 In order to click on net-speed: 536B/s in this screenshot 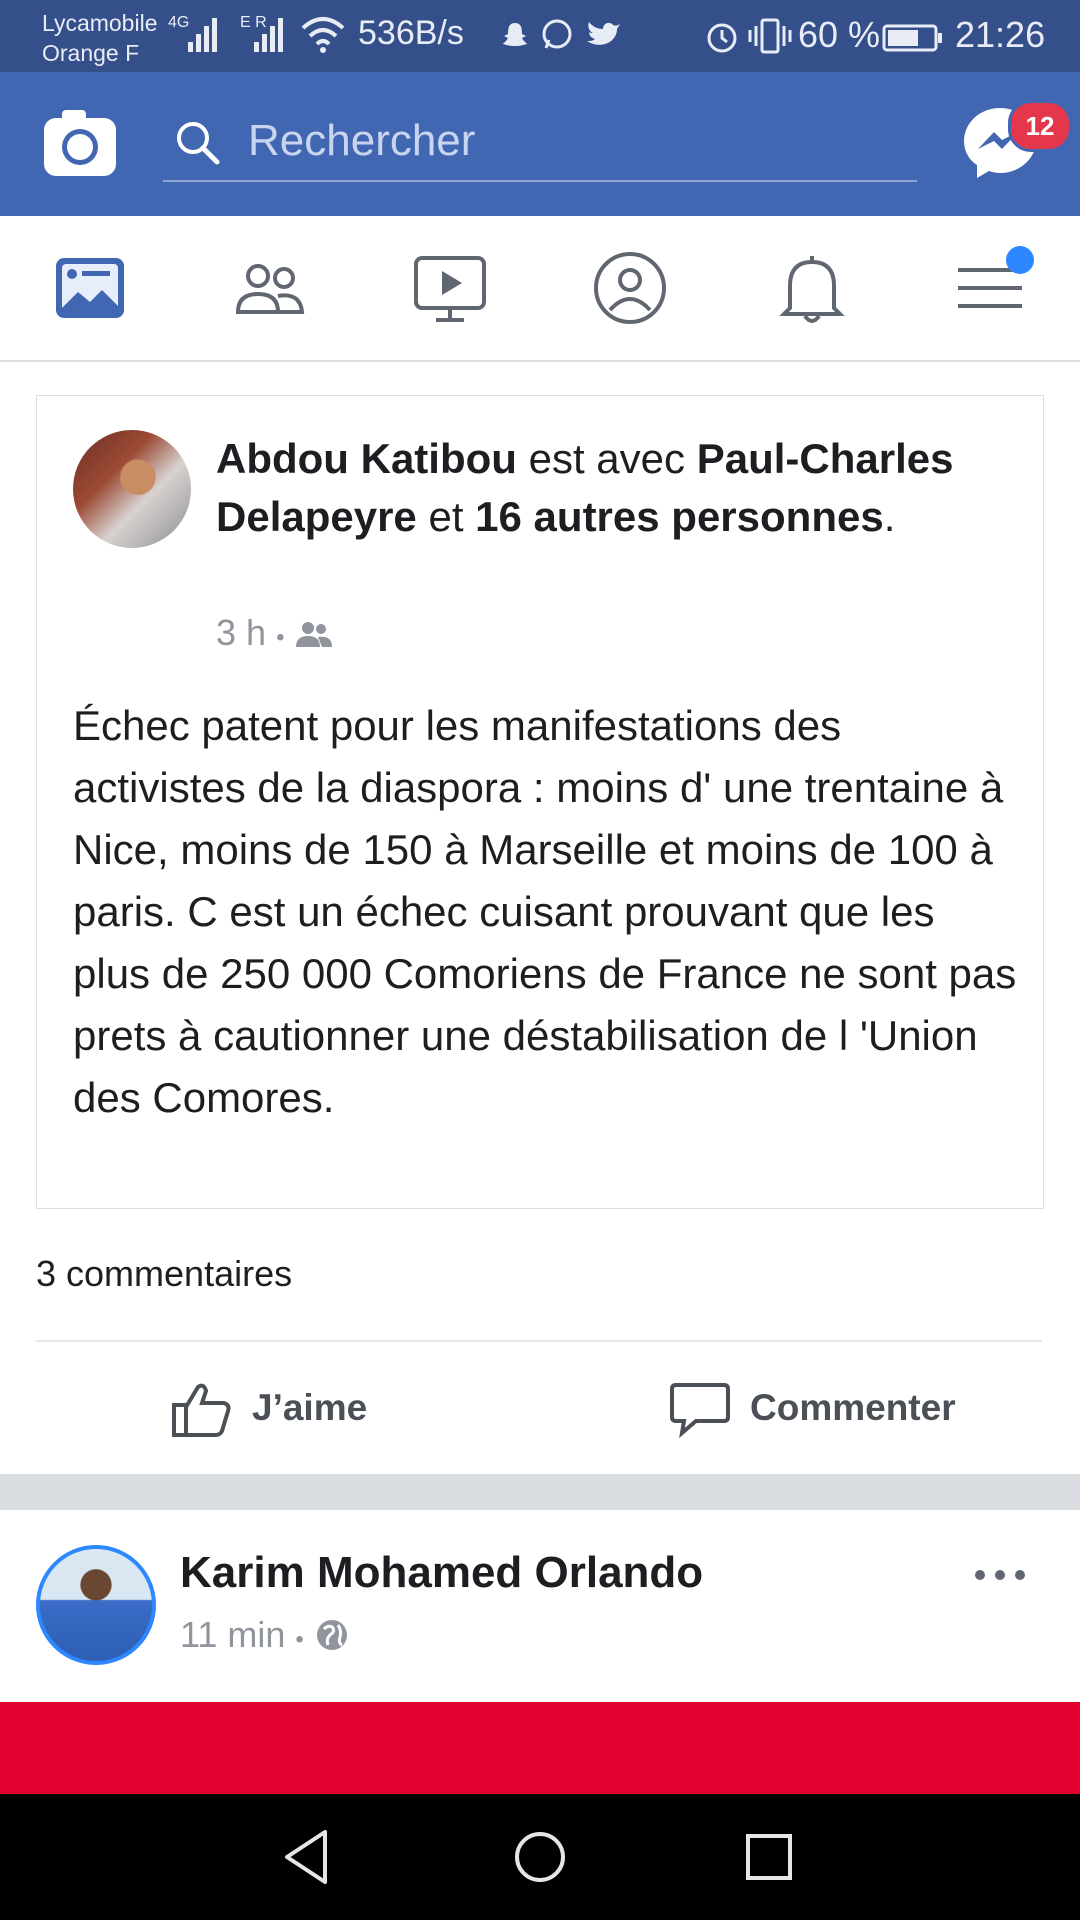, I will do `click(411, 33)`.